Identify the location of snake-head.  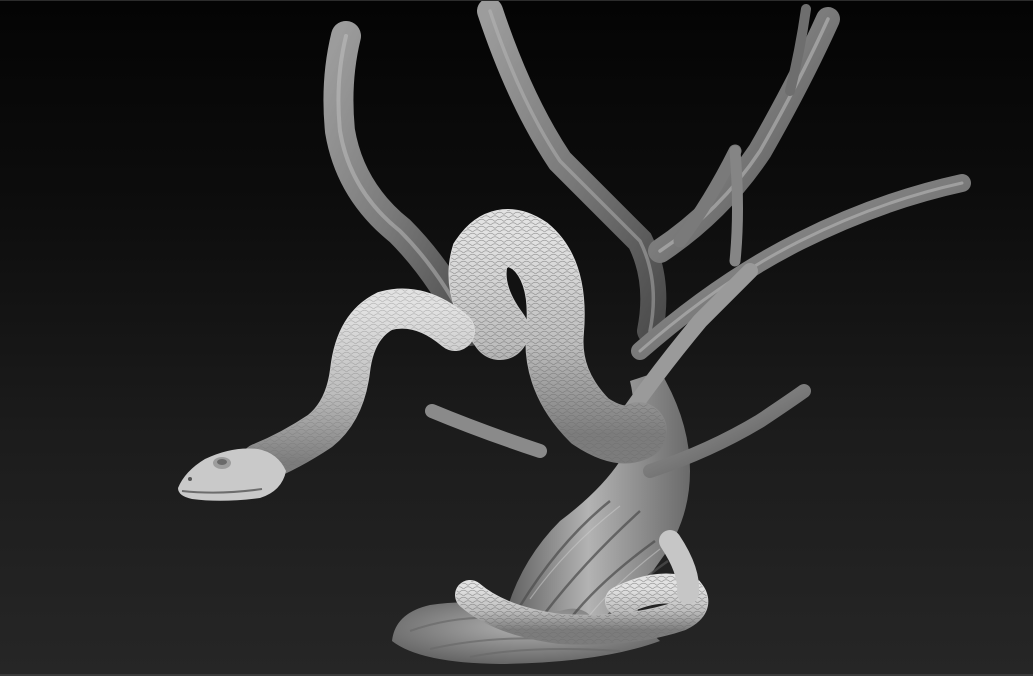
(232, 474).